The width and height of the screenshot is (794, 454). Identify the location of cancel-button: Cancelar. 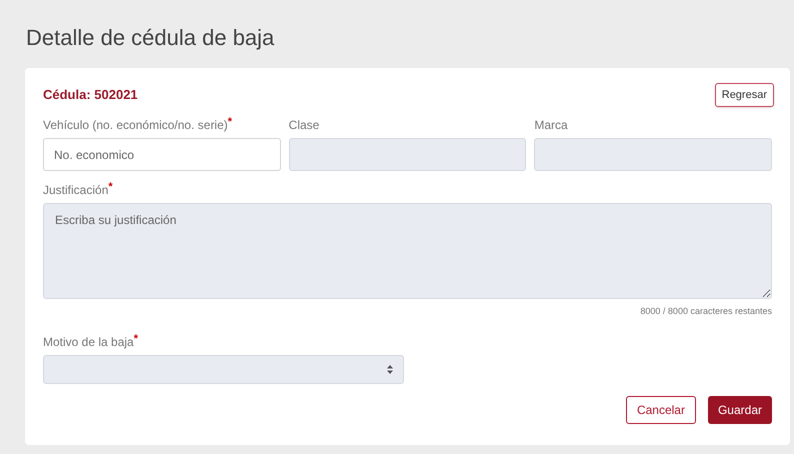
(661, 410).